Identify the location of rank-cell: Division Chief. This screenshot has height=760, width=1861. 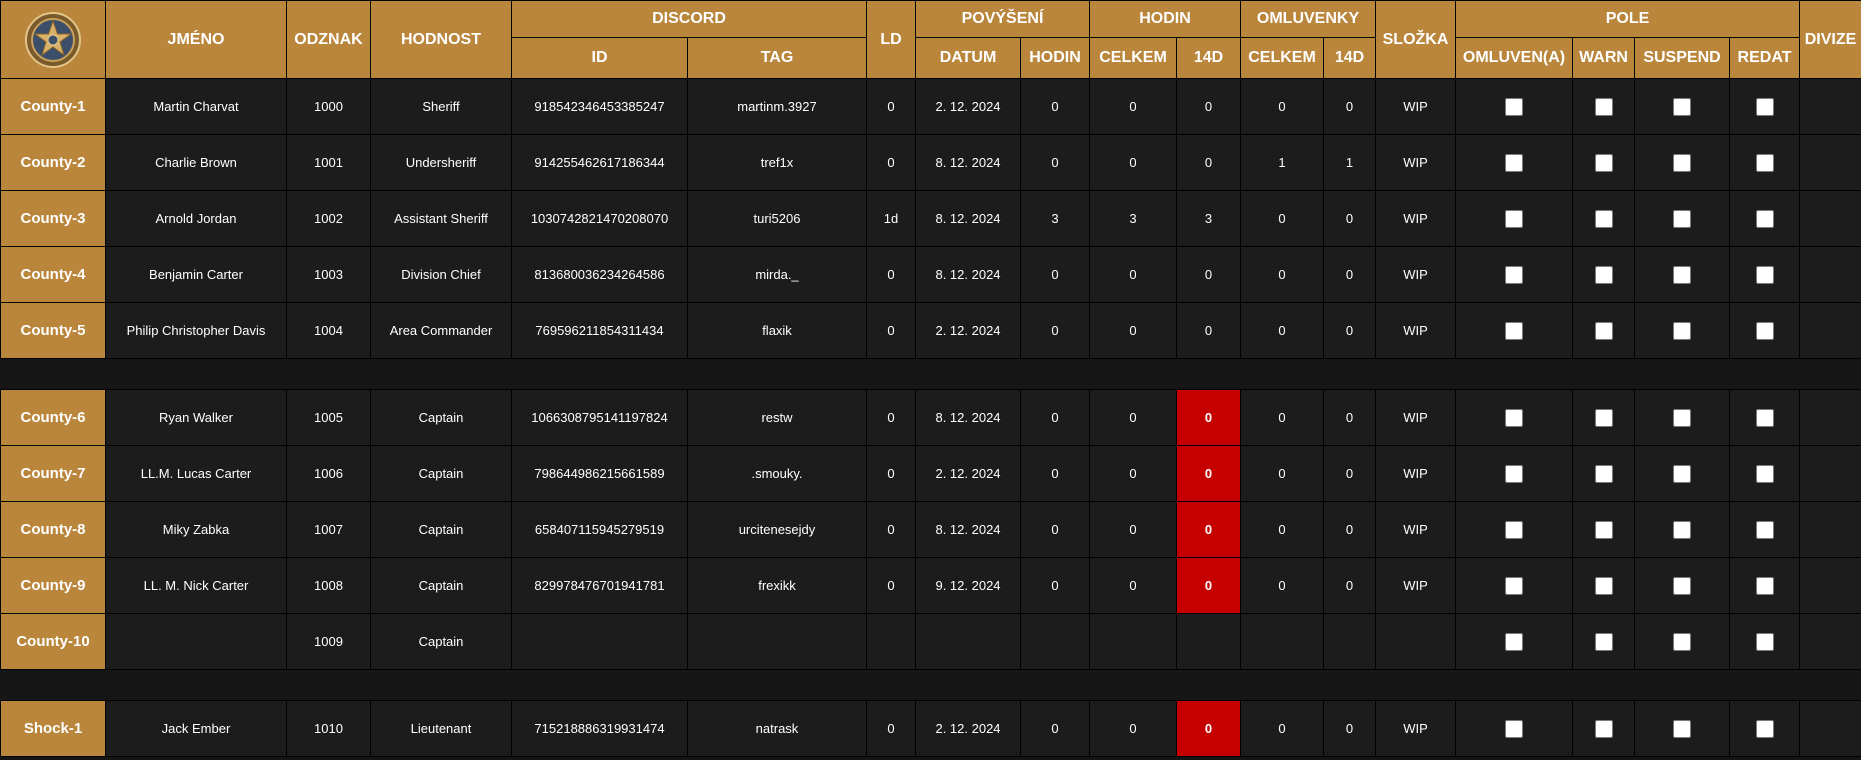
(441, 274).